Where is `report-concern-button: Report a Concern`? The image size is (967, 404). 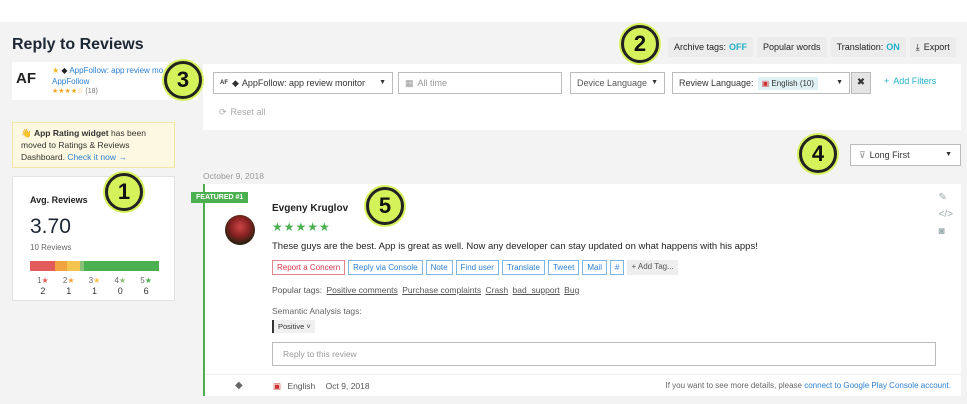
report-concern-button: Report a Concern is located at coordinates (309, 267).